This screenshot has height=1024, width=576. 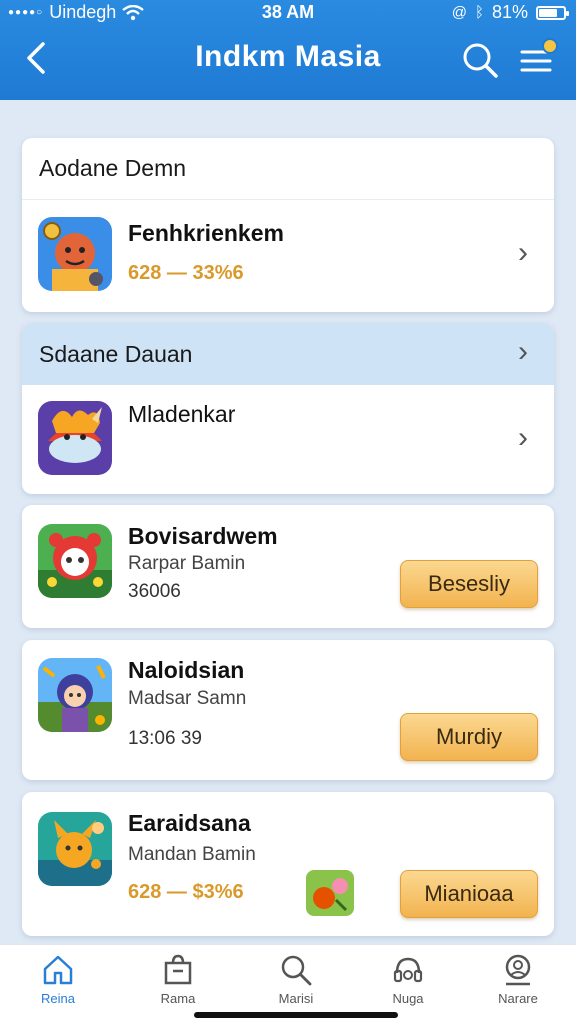 I want to click on bag-icon, so click(x=178, y=969).